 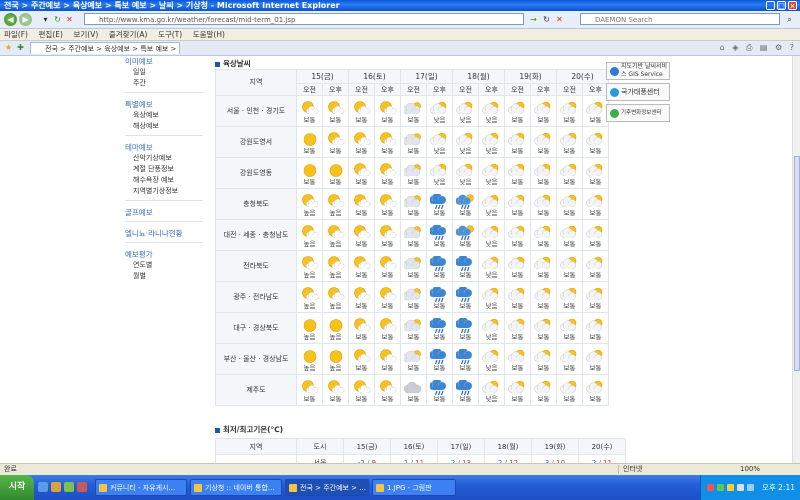 What do you see at coordinates (164, 233) in the screenshot?
I see `nav-header: 엘니뇨·라니냐현황` at bounding box center [164, 233].